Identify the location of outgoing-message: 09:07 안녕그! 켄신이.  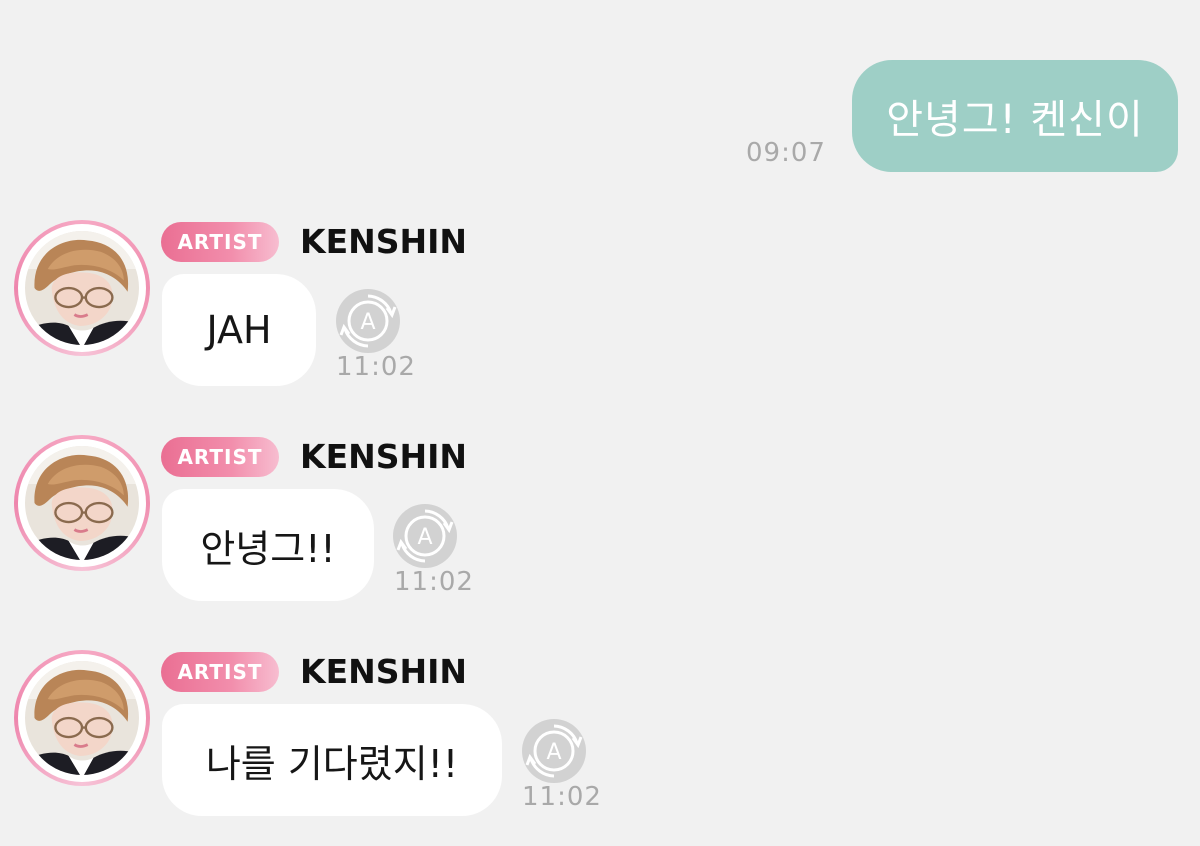
(959, 115).